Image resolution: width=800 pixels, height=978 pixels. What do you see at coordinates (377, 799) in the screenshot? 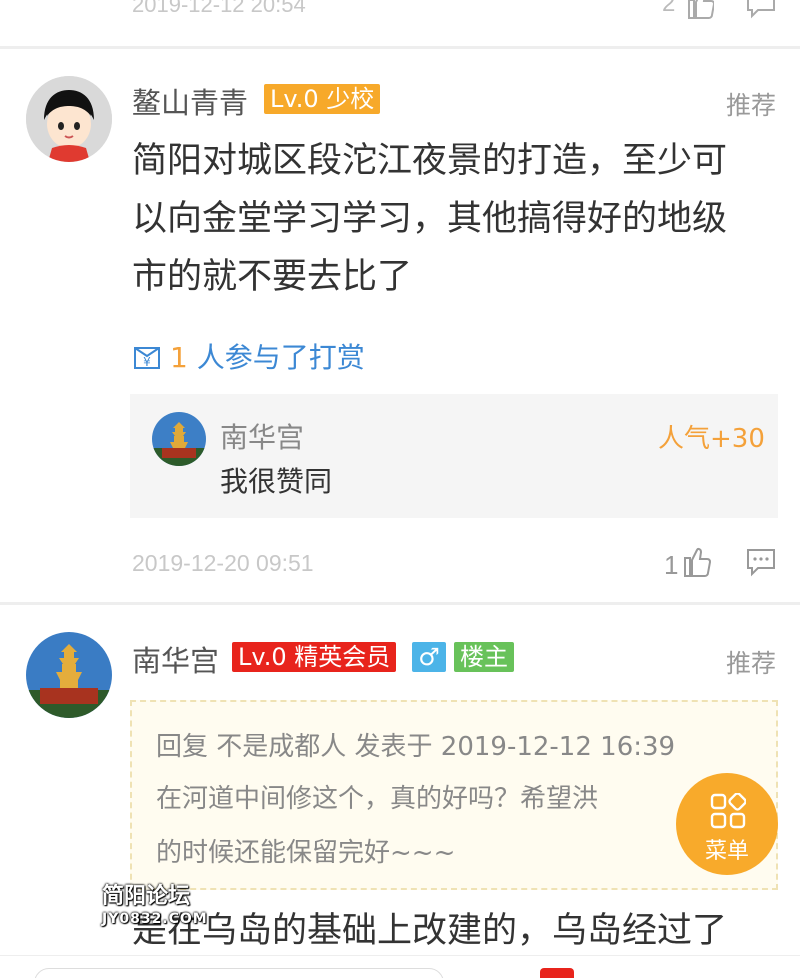
I see `quote-text: 在河道中间修这个，真的好吗？希望洪` at bounding box center [377, 799].